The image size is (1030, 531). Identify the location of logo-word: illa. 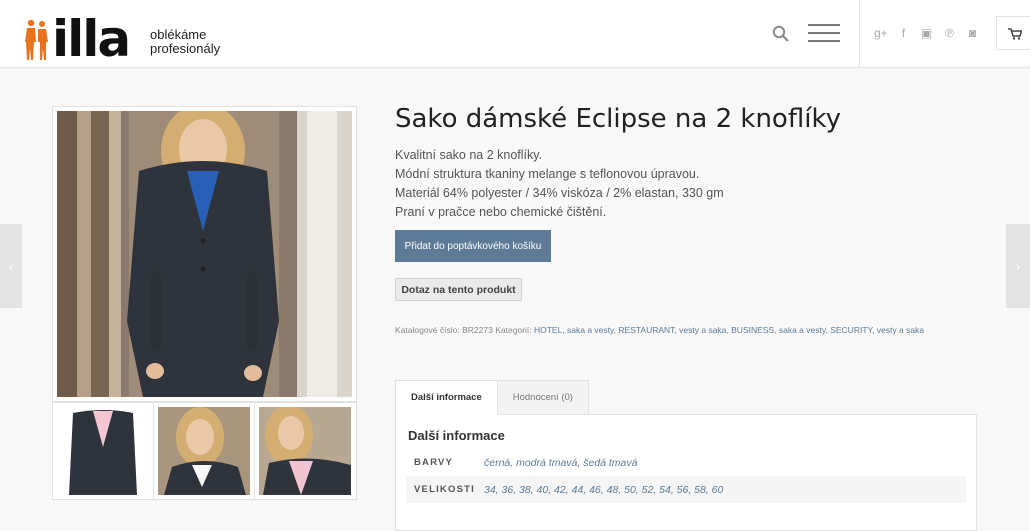
(91, 39).